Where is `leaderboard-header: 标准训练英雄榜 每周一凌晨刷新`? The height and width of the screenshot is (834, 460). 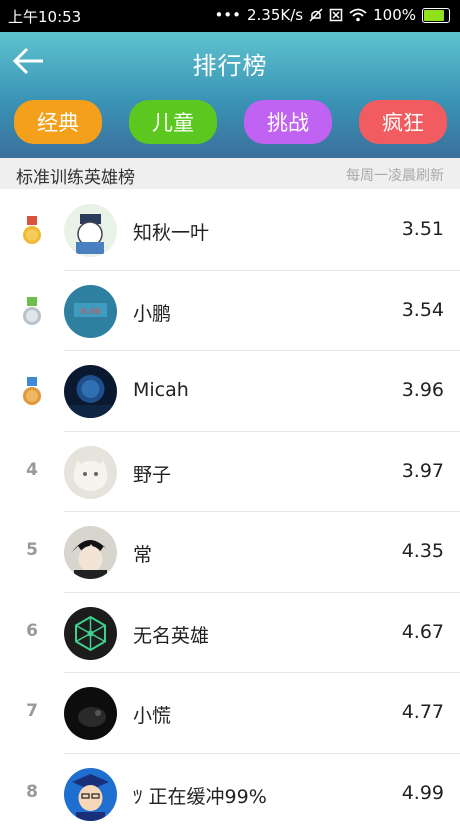 leaderboard-header: 标准训练英雄榜 每周一凌晨刷新 is located at coordinates (230, 173).